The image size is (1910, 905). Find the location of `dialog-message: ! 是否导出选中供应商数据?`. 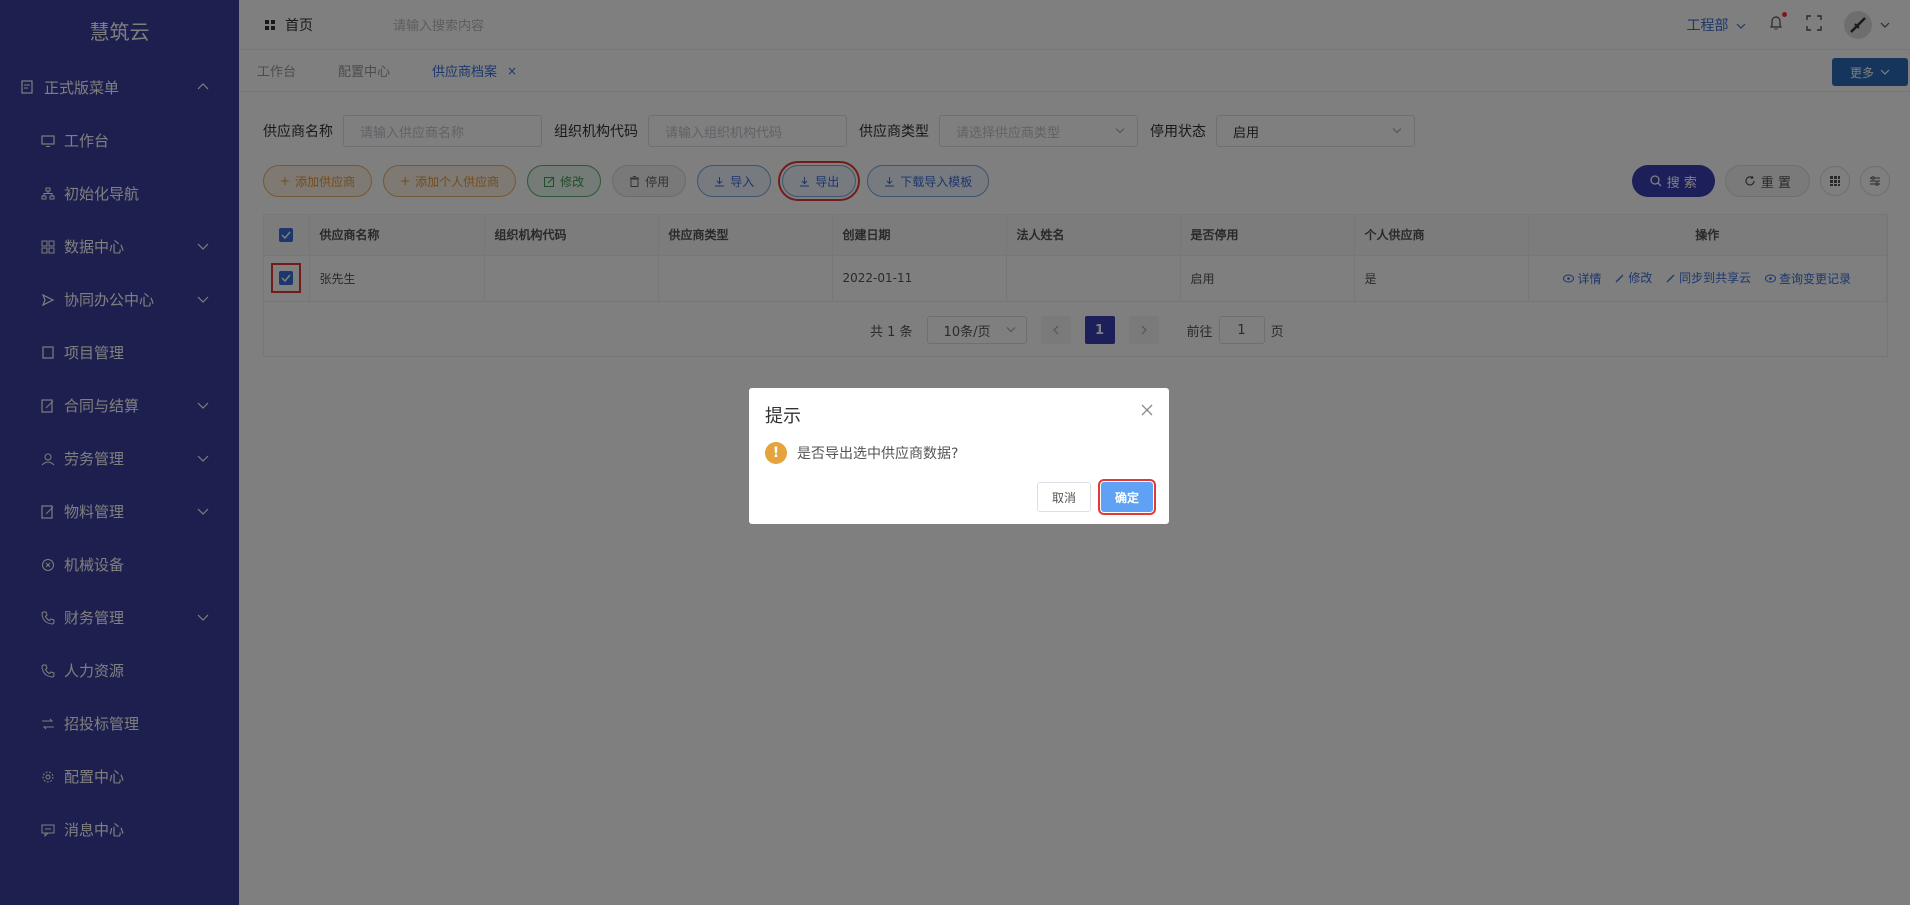

dialog-message: ! 是否导出选中供应商数据? is located at coordinates (861, 453).